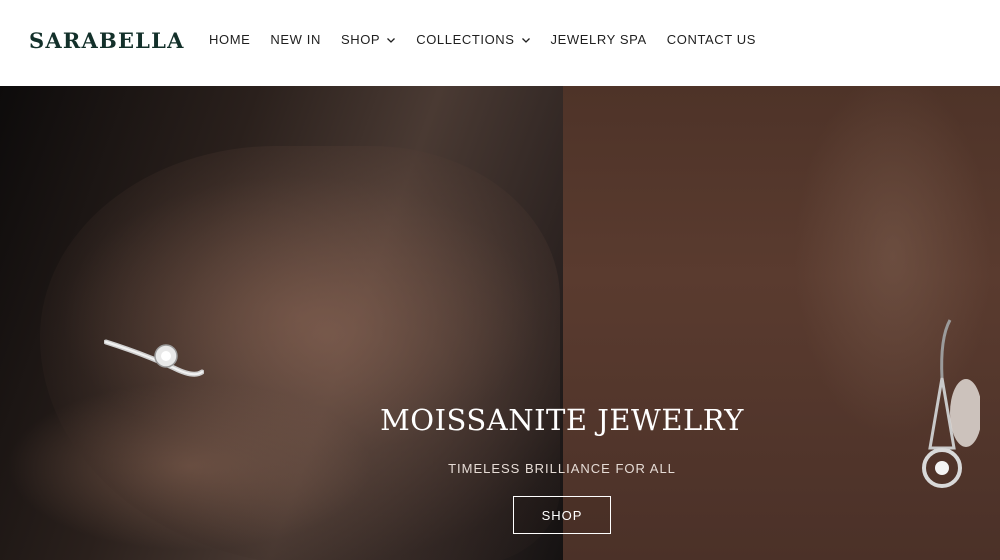 This screenshot has width=1000, height=560. I want to click on nav-item-contact-us: CONTACT US, so click(711, 40).